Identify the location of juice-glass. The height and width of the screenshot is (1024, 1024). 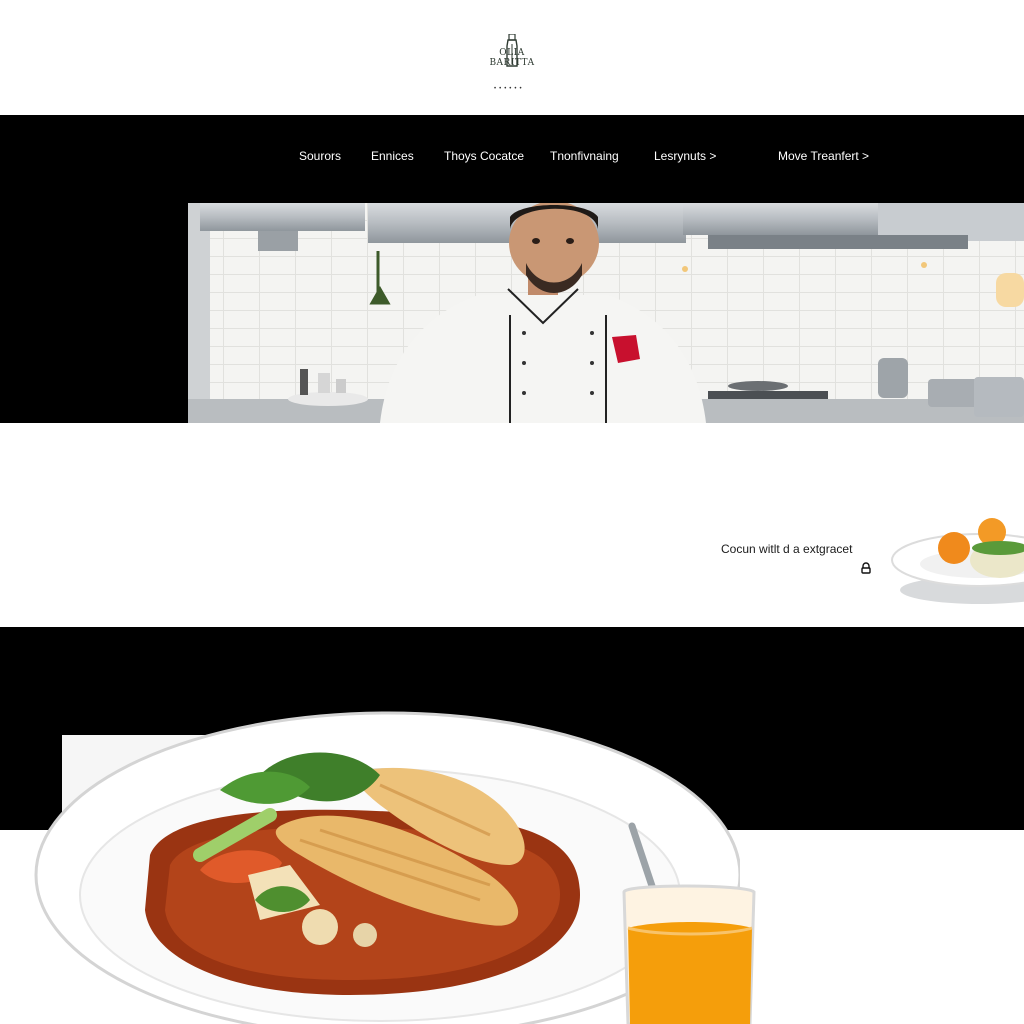
(689, 923).